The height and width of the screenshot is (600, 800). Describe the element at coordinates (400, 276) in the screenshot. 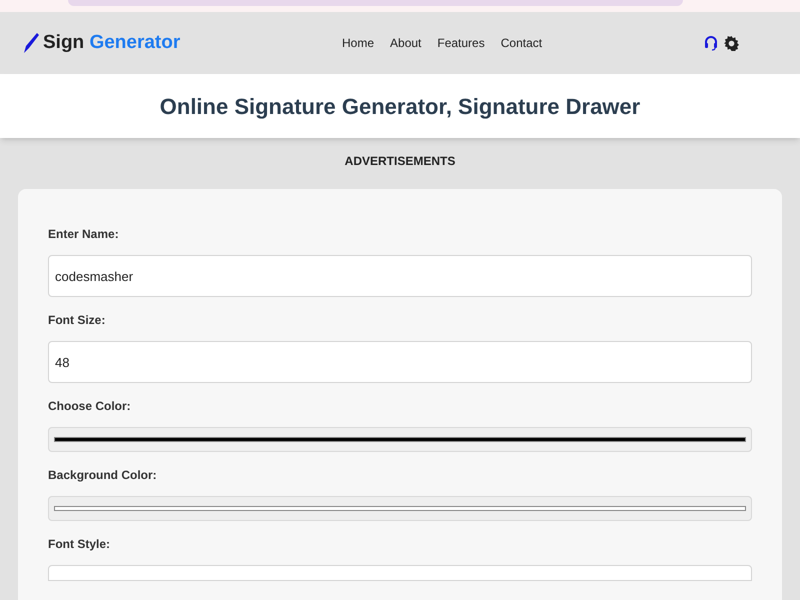

I see `input-field: codesmasher` at that location.